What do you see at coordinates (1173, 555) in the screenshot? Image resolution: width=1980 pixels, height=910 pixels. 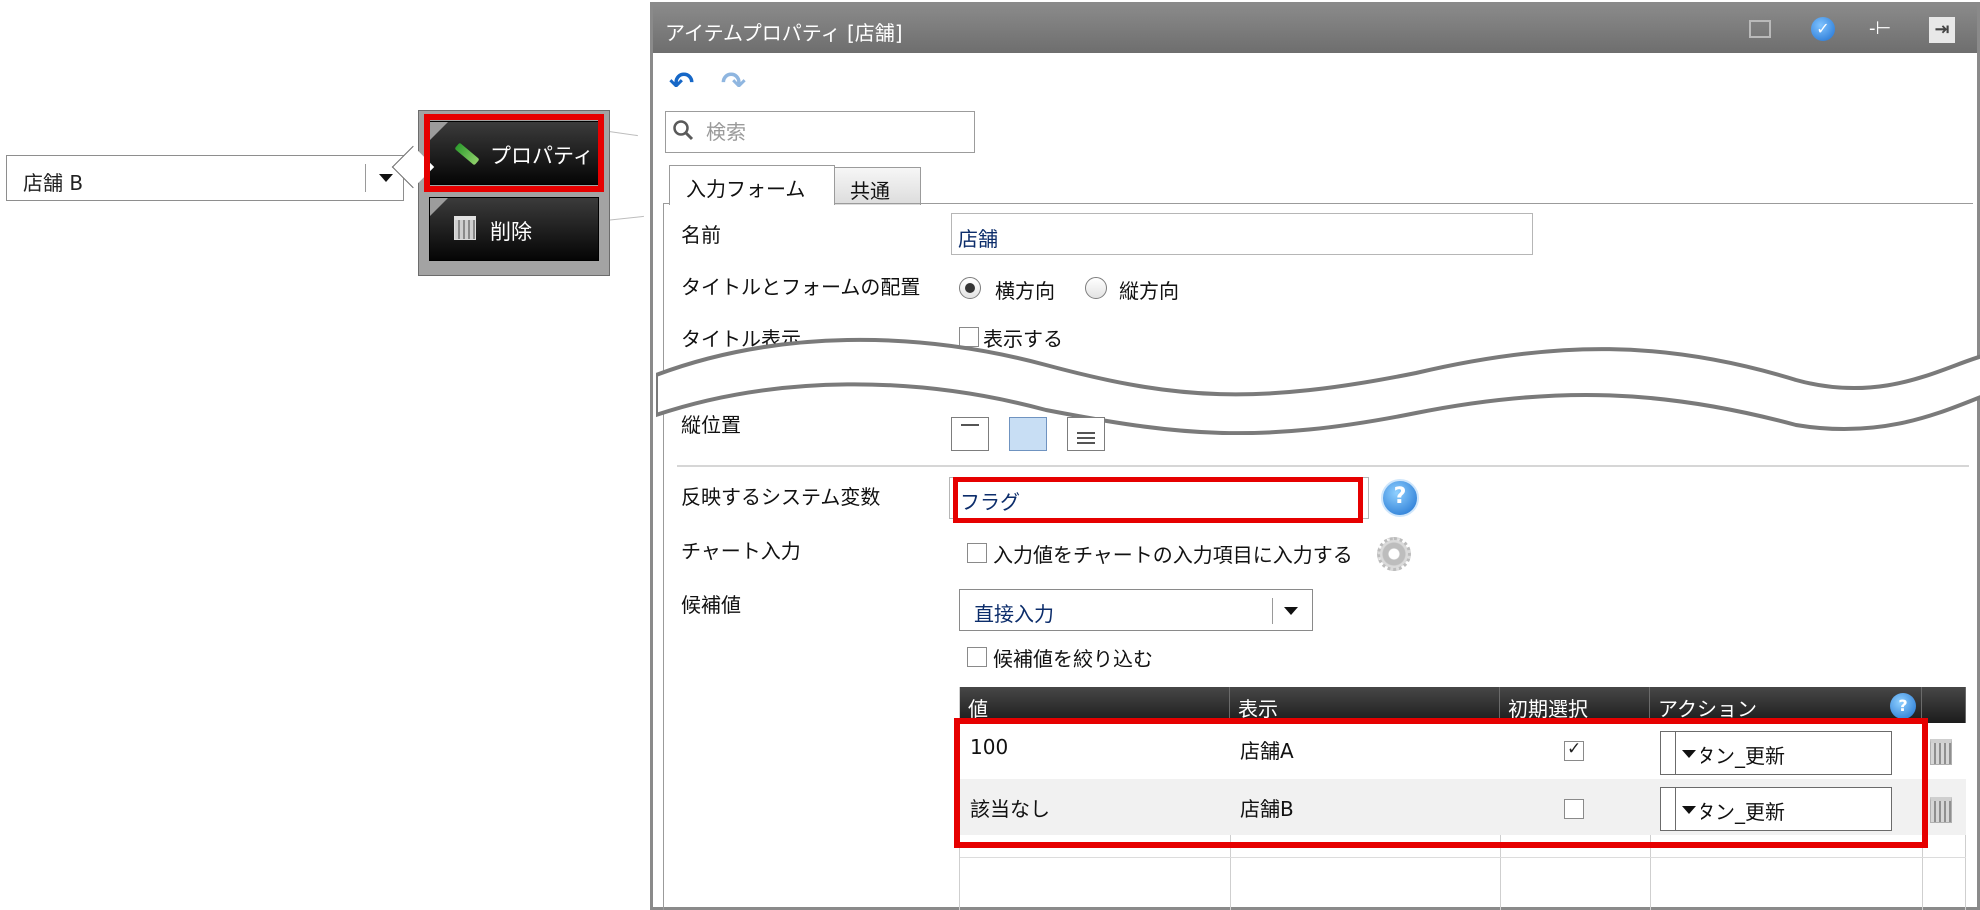 I see `chart-input-option: 入力値をチャートの入力項目に入力する` at bounding box center [1173, 555].